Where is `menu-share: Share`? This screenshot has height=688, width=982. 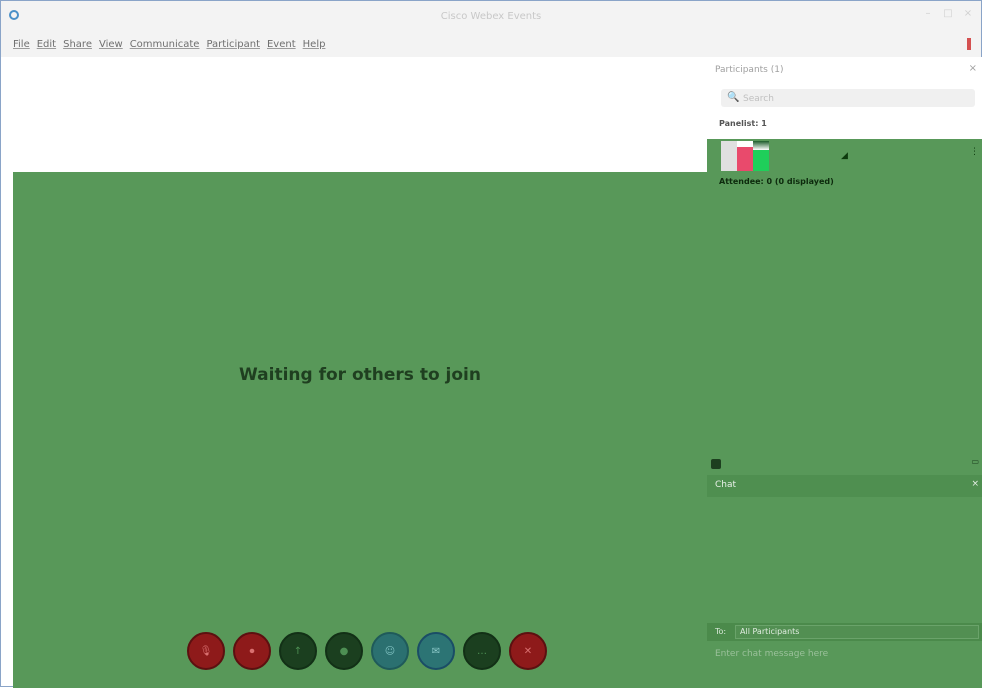
menu-share: Share is located at coordinates (77, 44).